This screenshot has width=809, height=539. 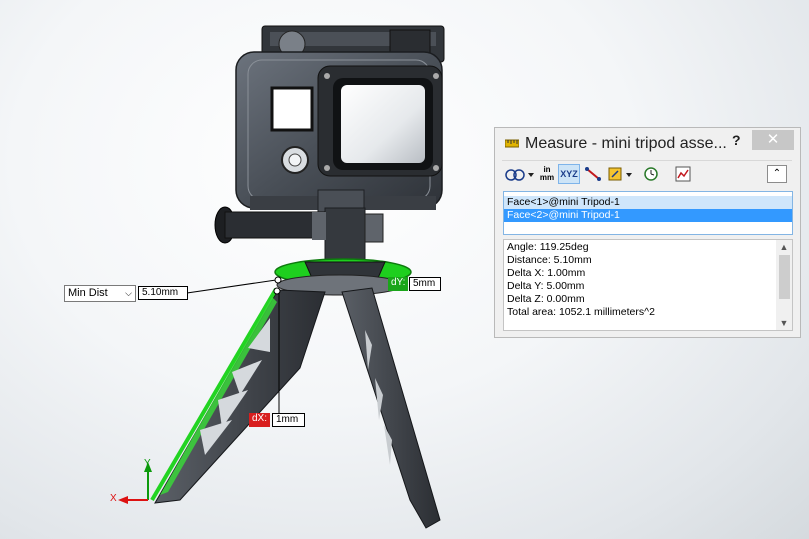 I want to click on xyz-measure-button: XYZ, so click(x=569, y=174).